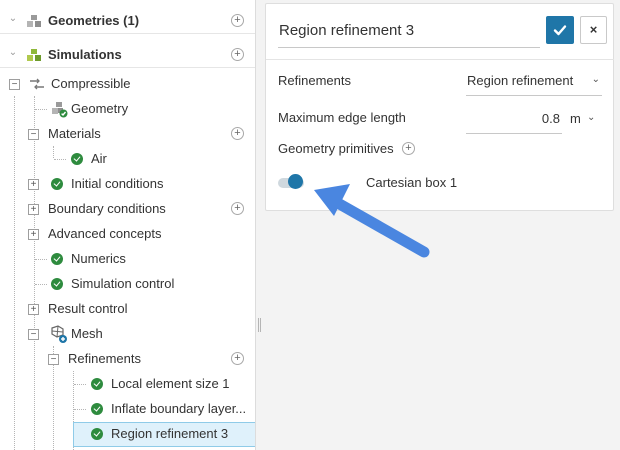  I want to click on initial-conditions-label: Initial conditions, so click(117, 183).